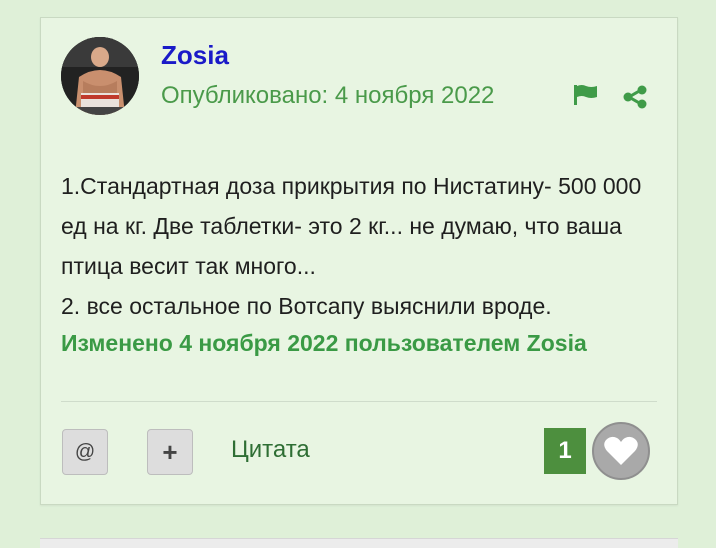  I want to click on quote-button: Цитата, so click(270, 450).